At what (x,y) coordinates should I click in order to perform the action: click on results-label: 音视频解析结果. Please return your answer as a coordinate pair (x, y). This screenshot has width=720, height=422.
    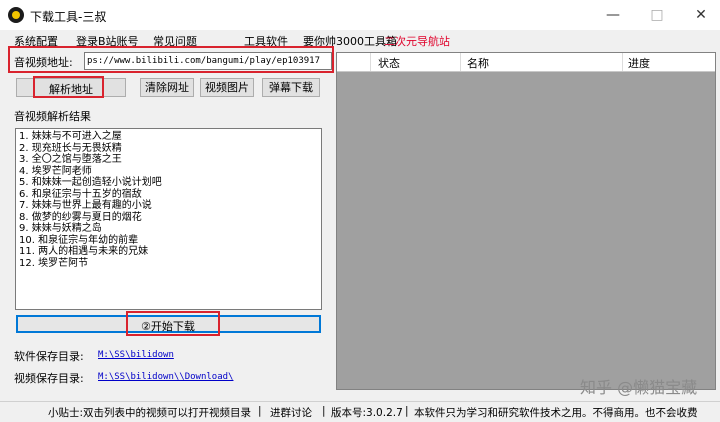
    Looking at the image, I should click on (52, 116).